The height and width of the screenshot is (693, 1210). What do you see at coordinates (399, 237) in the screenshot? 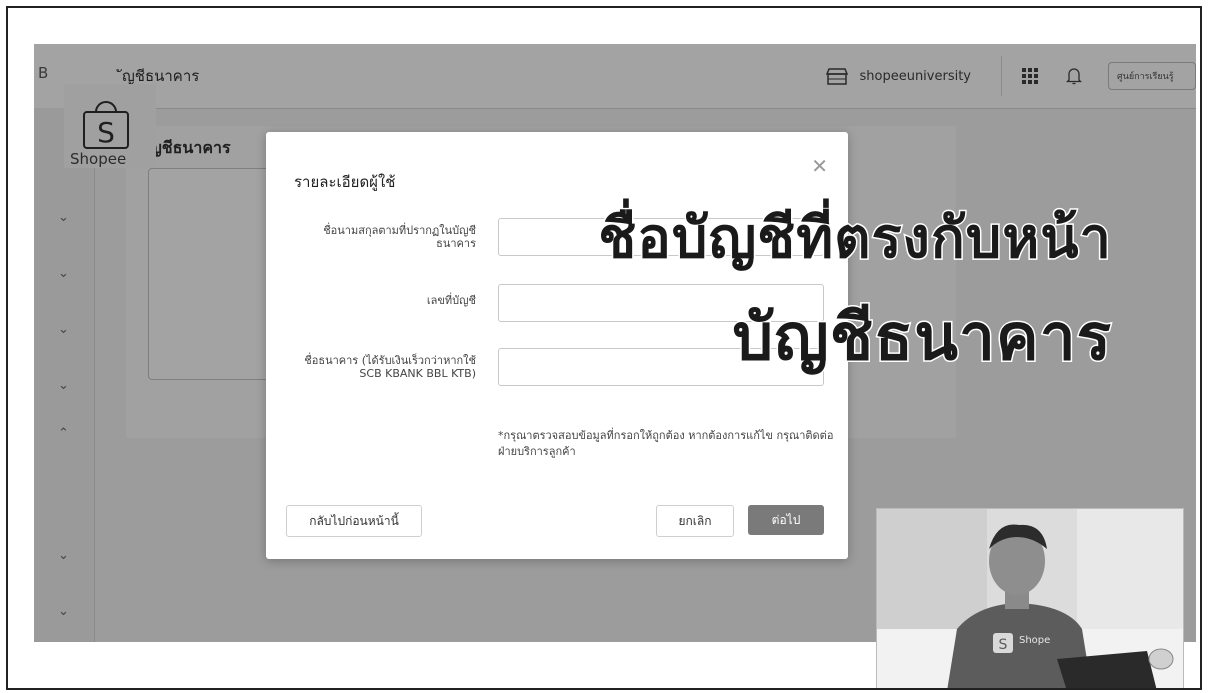
I see `account-name-label: ชื่อนามสกุลตามที่ปรากฏในบัญชีธนาคาร` at bounding box center [399, 237].